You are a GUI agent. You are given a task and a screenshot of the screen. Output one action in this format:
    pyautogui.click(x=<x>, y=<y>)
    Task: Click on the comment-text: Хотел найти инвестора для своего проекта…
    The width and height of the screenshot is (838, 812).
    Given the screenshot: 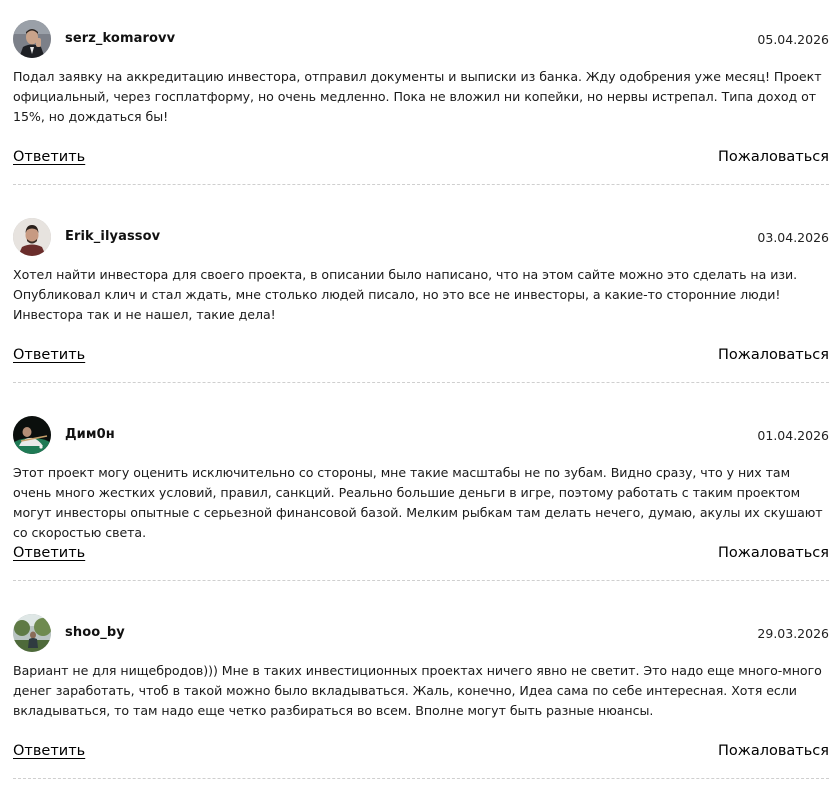 What is the action you would take?
    pyautogui.click(x=405, y=294)
    